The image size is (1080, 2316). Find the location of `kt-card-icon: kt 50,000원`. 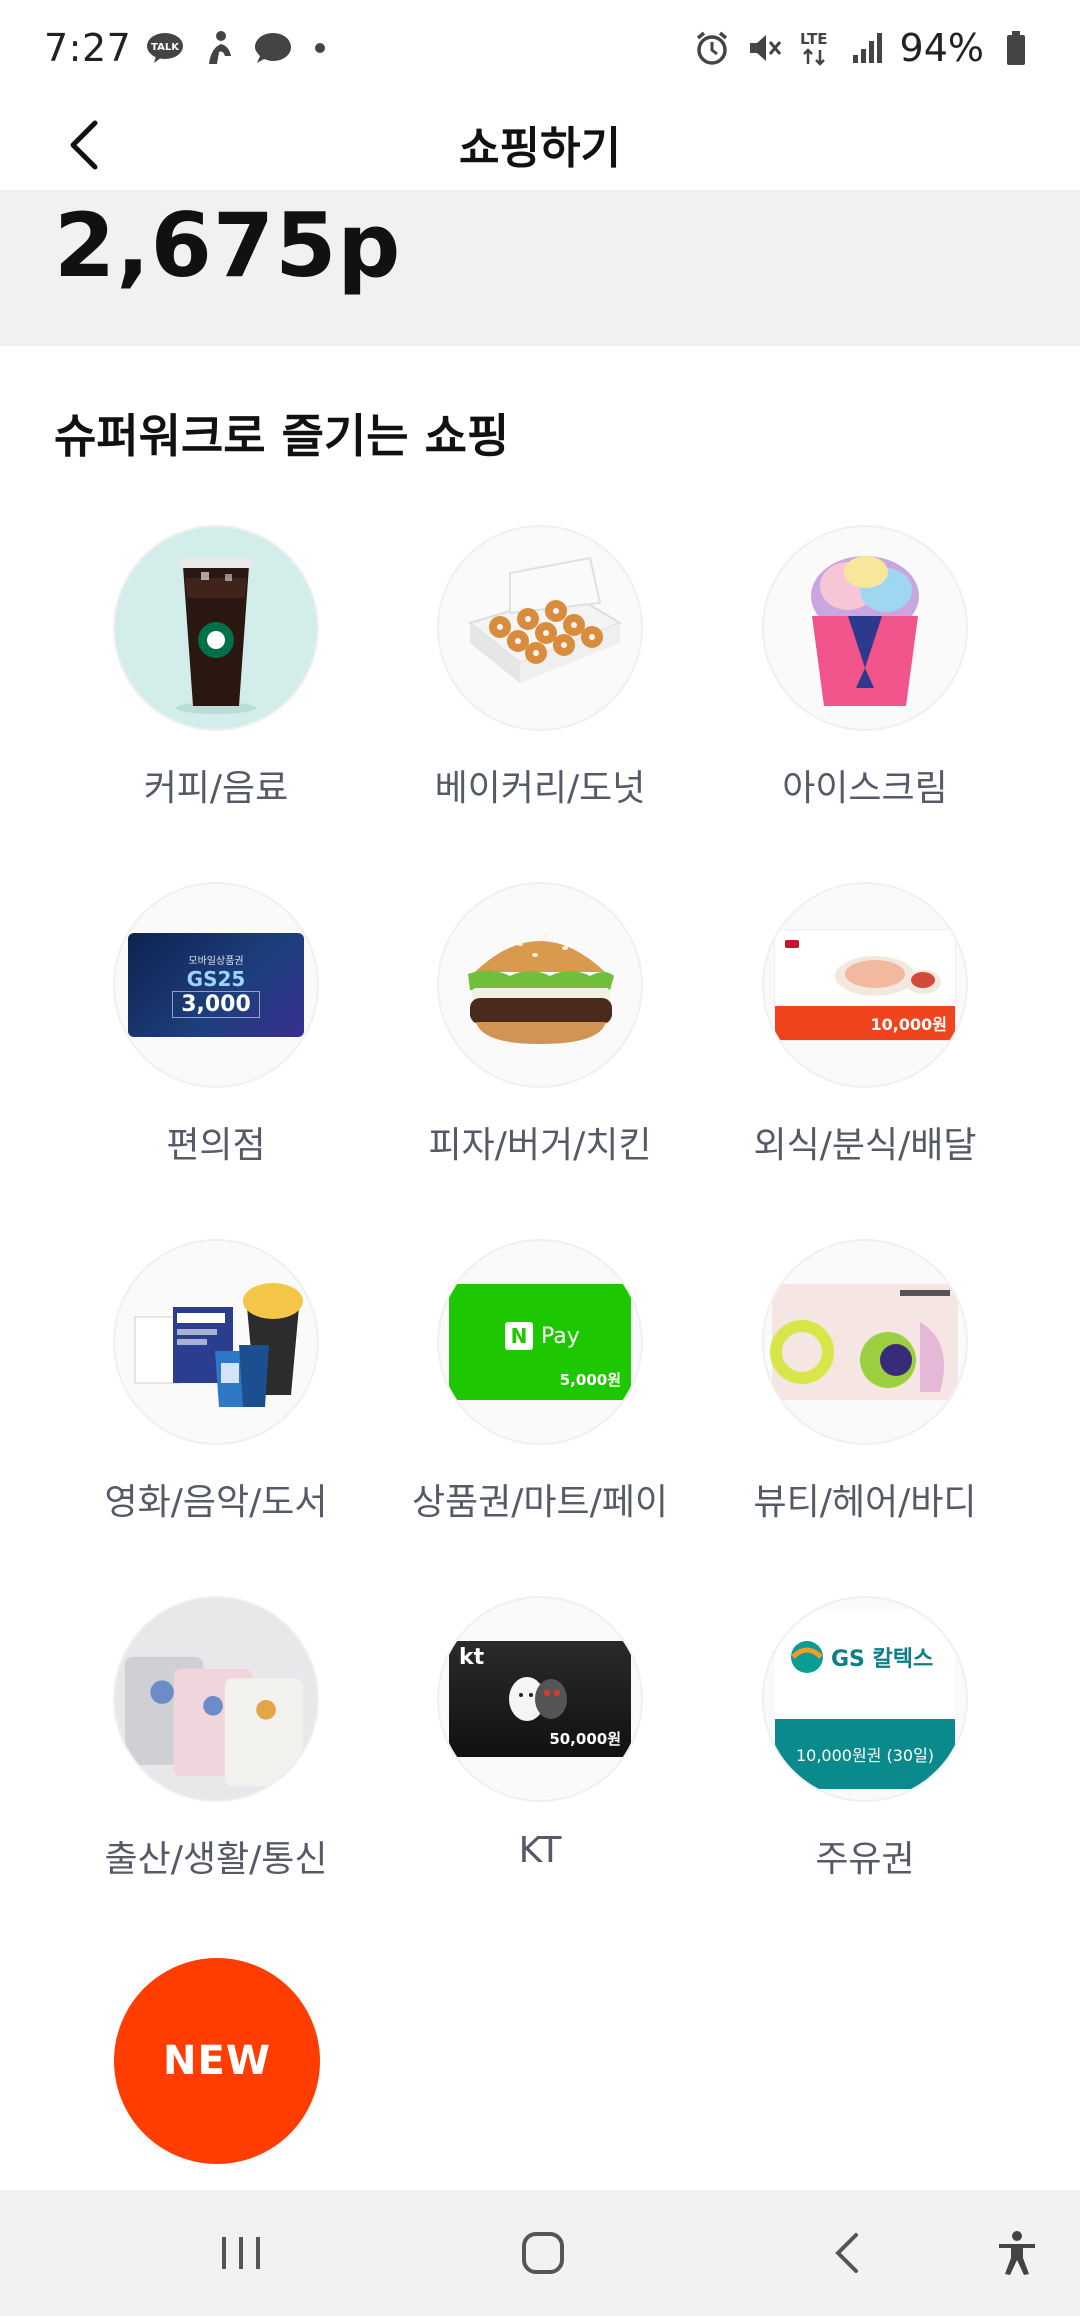

kt-card-icon: kt 50,000원 is located at coordinates (540, 1699).